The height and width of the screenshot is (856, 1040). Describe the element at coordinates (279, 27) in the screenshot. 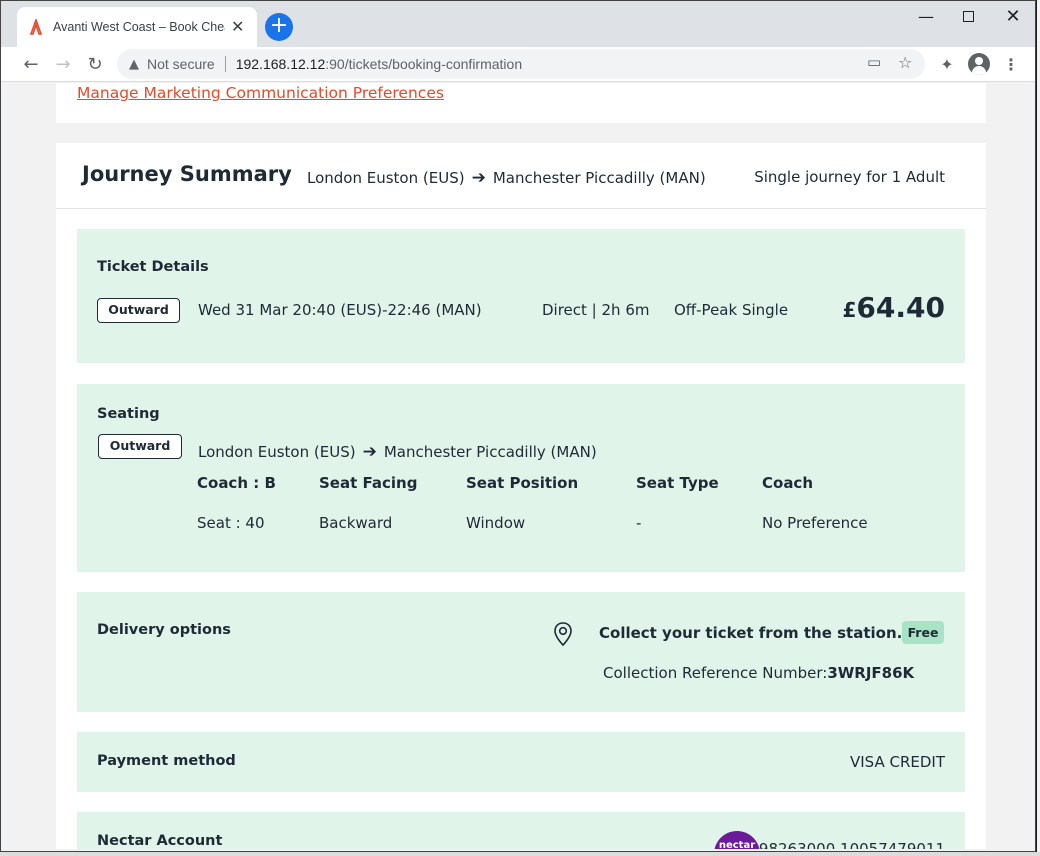

I see `new-tab-button: +` at that location.